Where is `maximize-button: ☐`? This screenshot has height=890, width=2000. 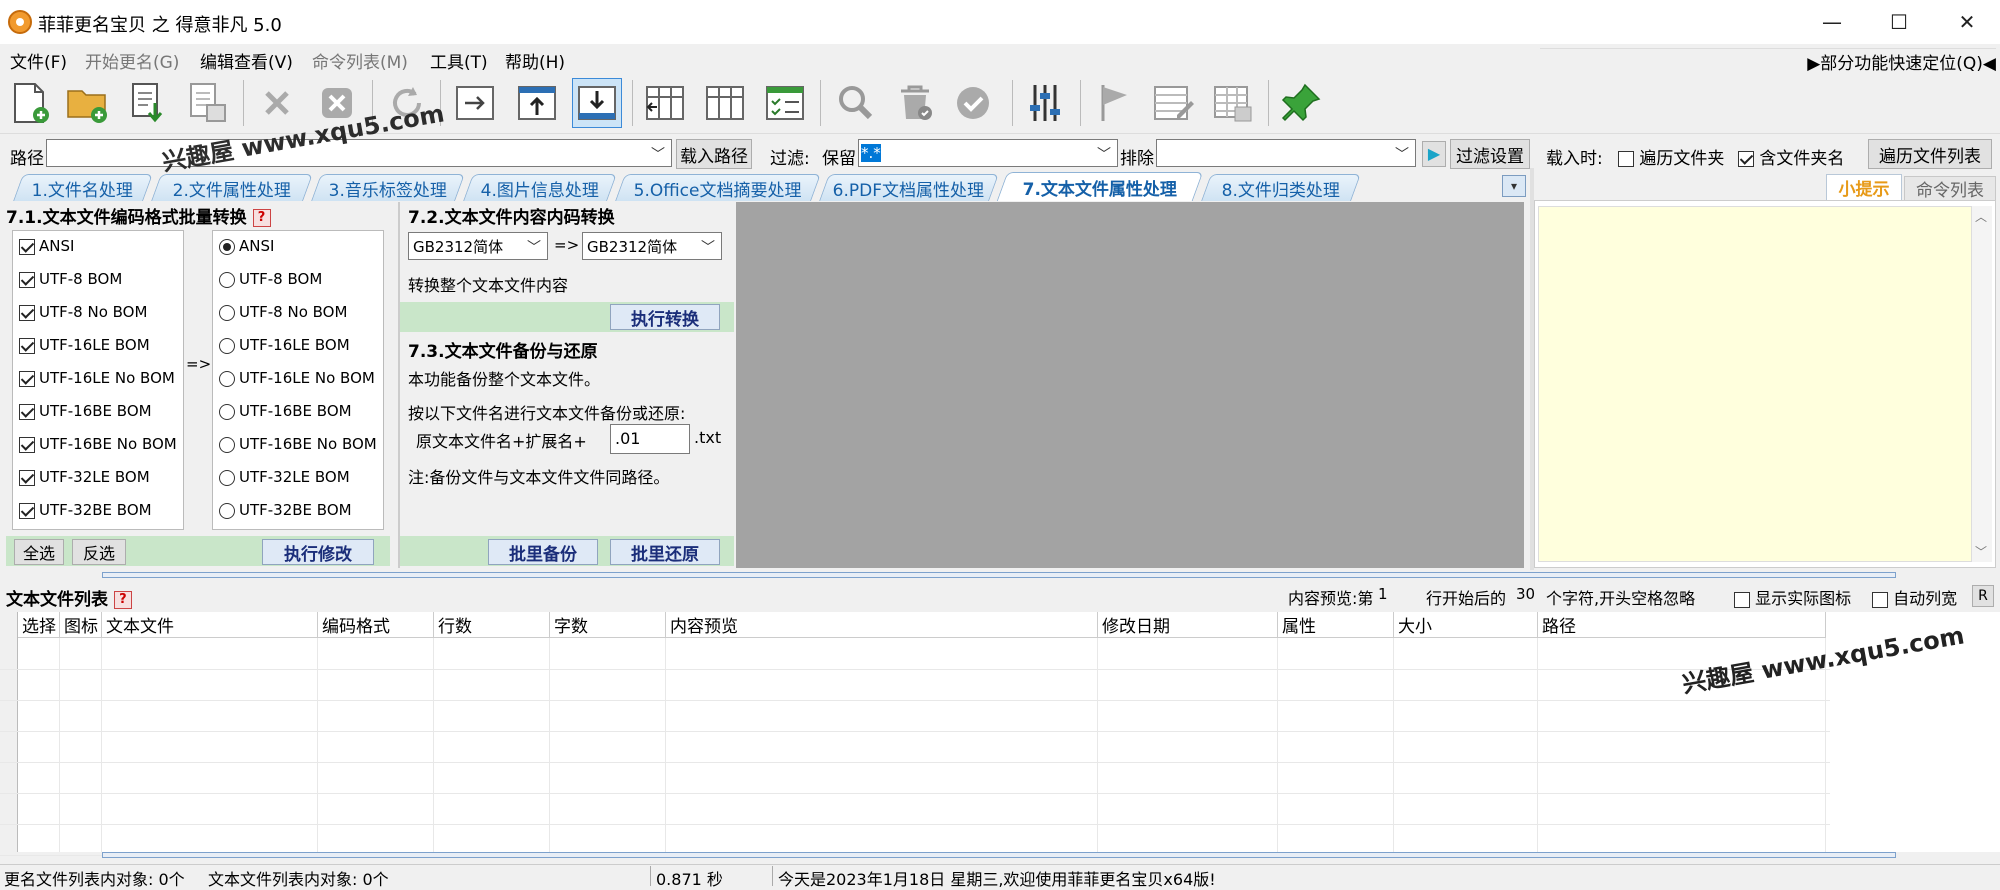
maximize-button: ☐ is located at coordinates (1899, 22).